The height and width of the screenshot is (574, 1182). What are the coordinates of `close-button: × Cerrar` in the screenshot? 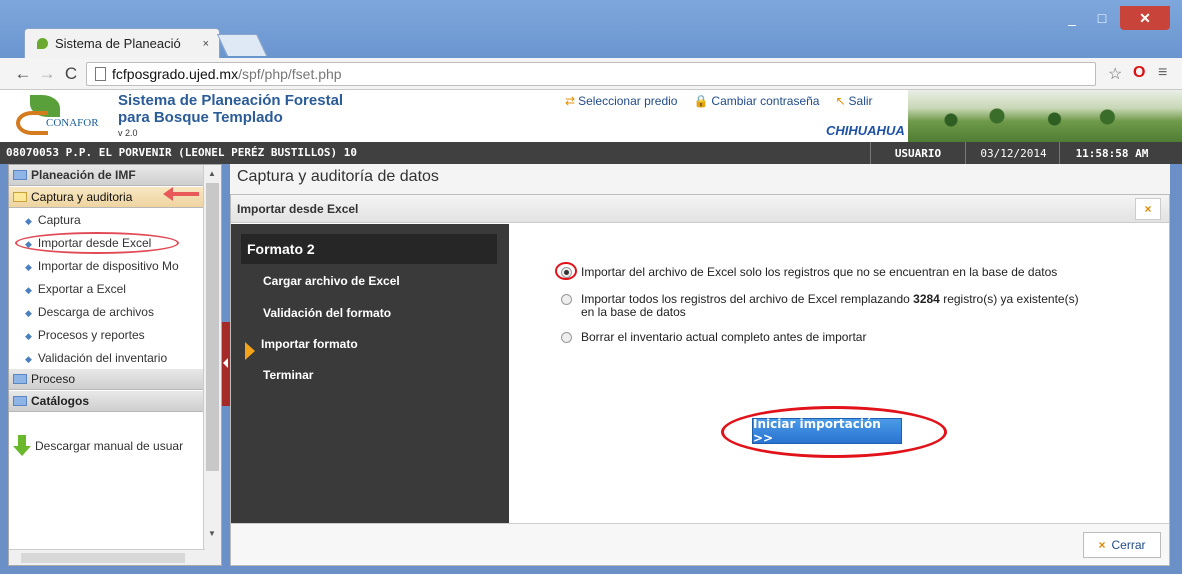 It's located at (1122, 545).